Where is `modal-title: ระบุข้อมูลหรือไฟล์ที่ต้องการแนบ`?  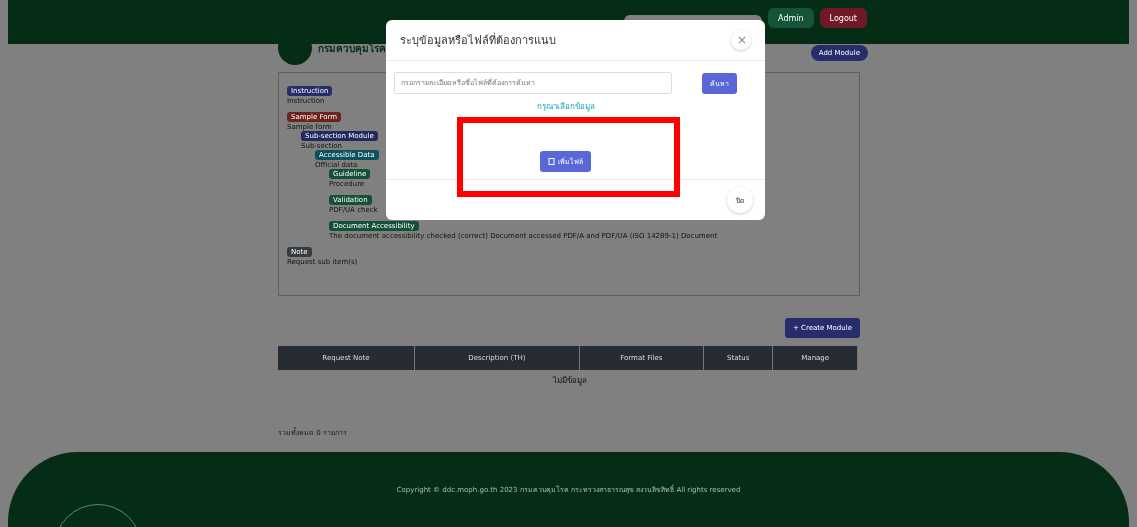 modal-title: ระบุข้อมูลหรือไฟล์ที่ต้องการแนบ is located at coordinates (478, 40).